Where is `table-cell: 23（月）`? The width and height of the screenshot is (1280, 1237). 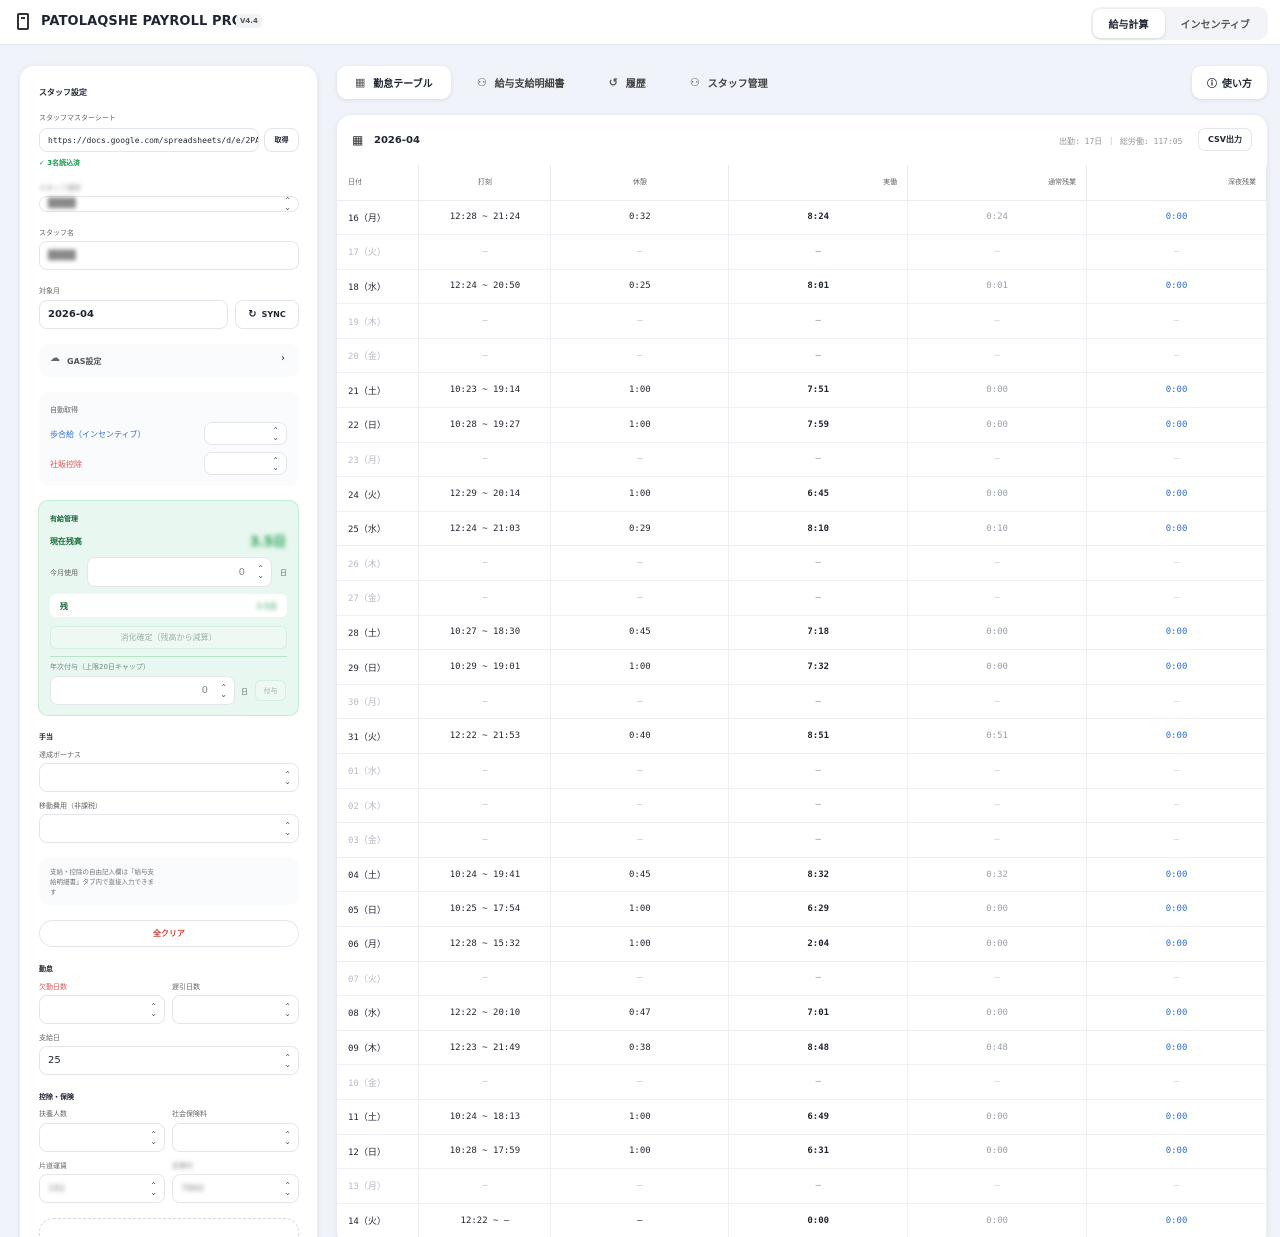 table-cell: 23（月） is located at coordinates (378, 460).